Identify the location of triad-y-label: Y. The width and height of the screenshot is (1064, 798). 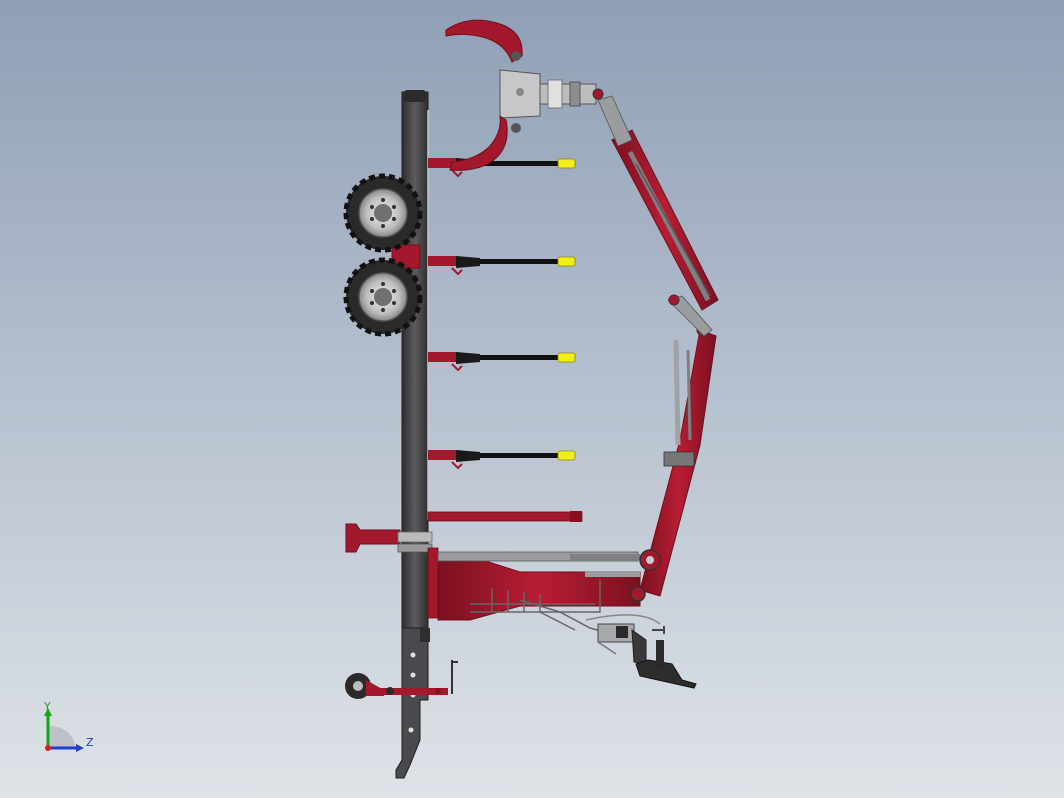
(47, 706).